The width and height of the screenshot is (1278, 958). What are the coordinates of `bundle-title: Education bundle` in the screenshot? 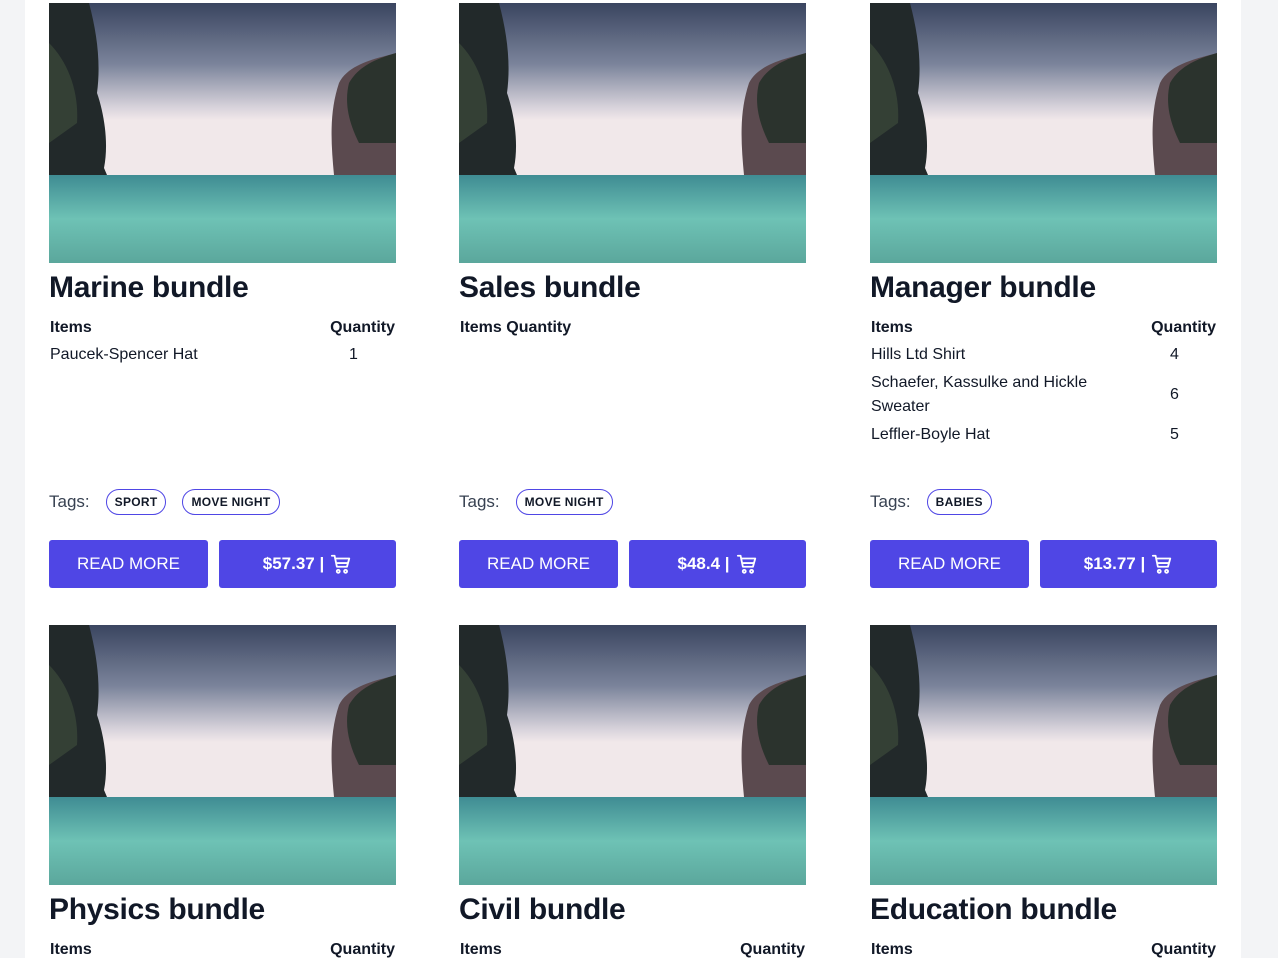 It's located at (993, 909).